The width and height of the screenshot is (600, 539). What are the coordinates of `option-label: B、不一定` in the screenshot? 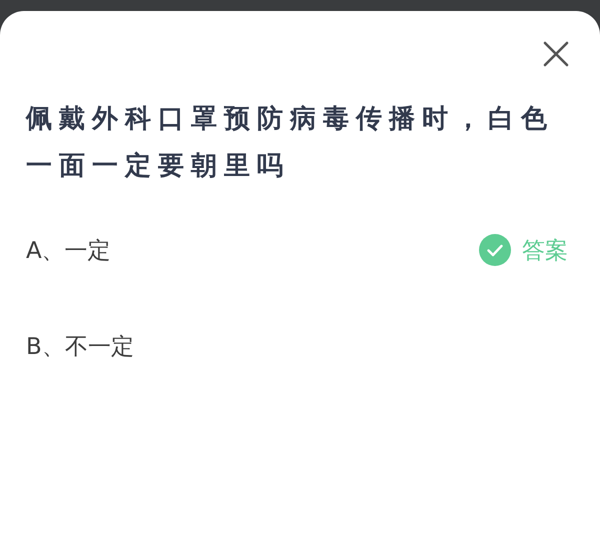 It's located at (80, 346).